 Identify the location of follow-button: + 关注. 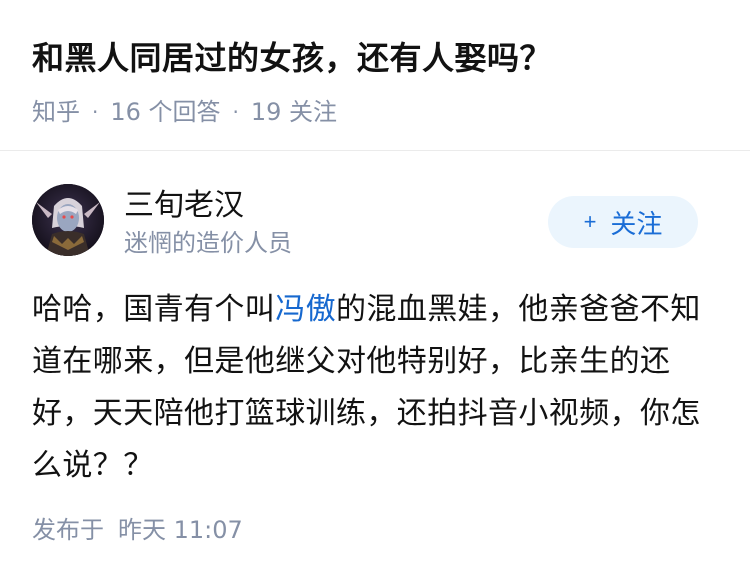
(623, 222).